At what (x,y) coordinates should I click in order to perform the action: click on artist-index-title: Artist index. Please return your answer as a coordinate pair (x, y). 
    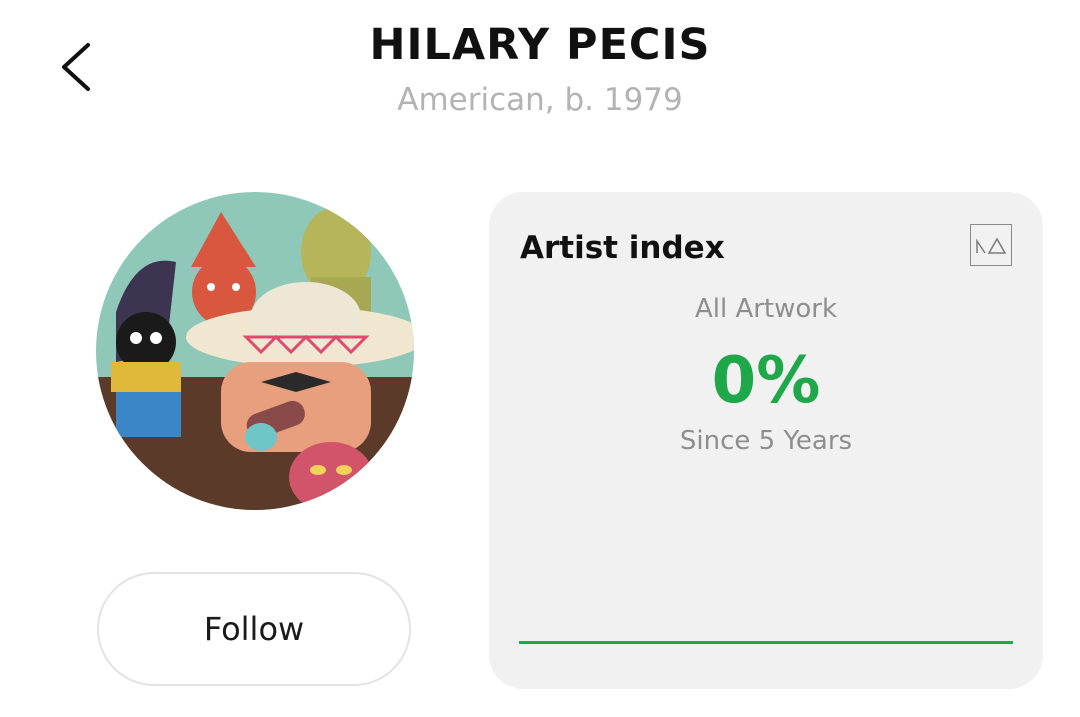
    Looking at the image, I should click on (622, 248).